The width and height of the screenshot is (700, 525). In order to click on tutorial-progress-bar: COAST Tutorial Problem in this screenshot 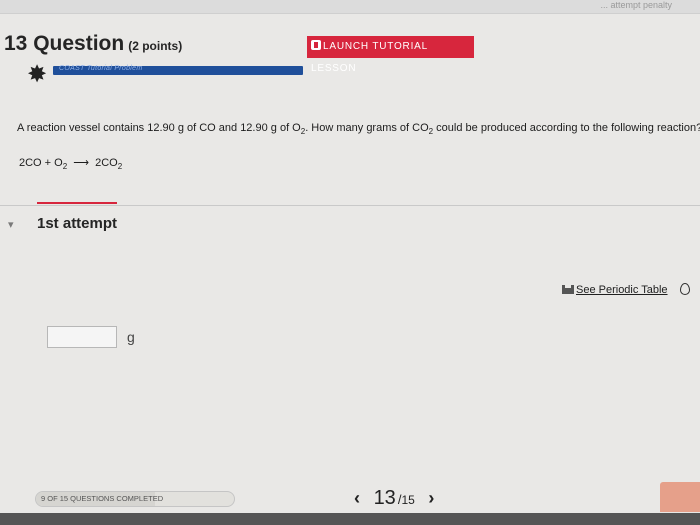, I will do `click(178, 70)`.